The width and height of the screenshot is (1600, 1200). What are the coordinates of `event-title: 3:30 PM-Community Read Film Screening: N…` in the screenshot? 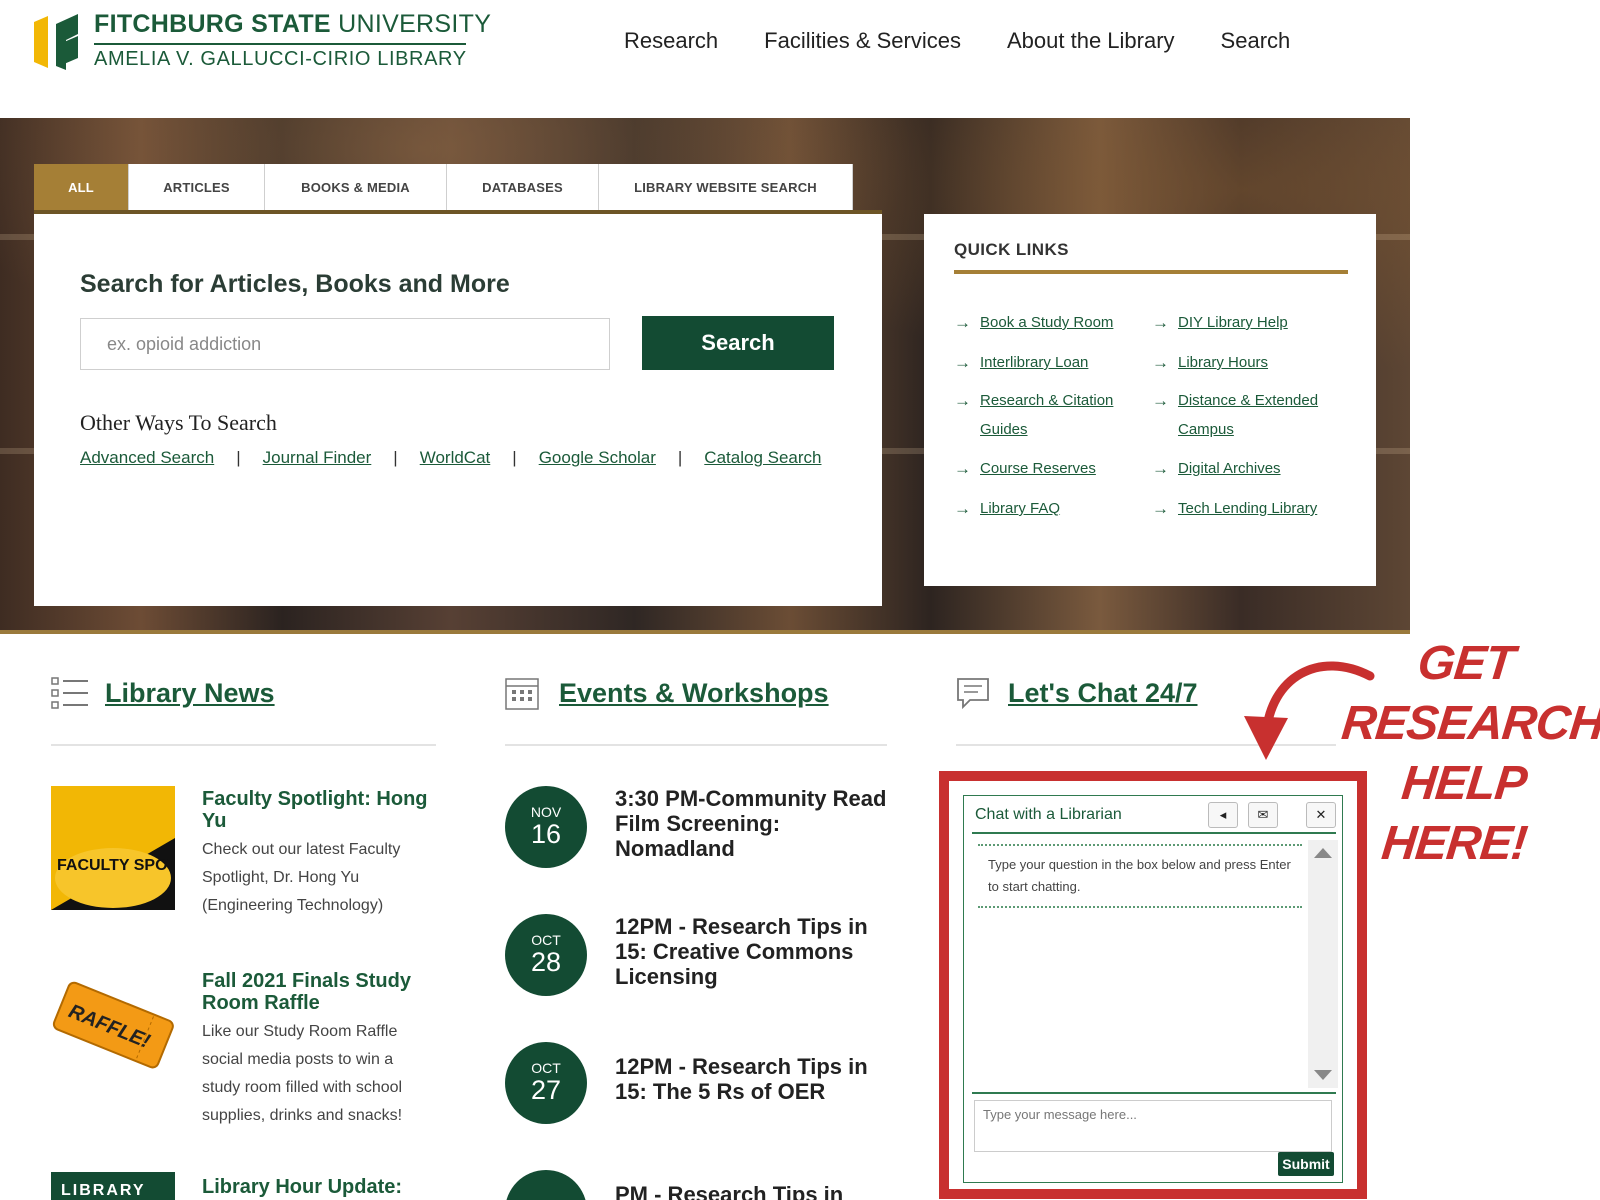 It's located at (755, 823).